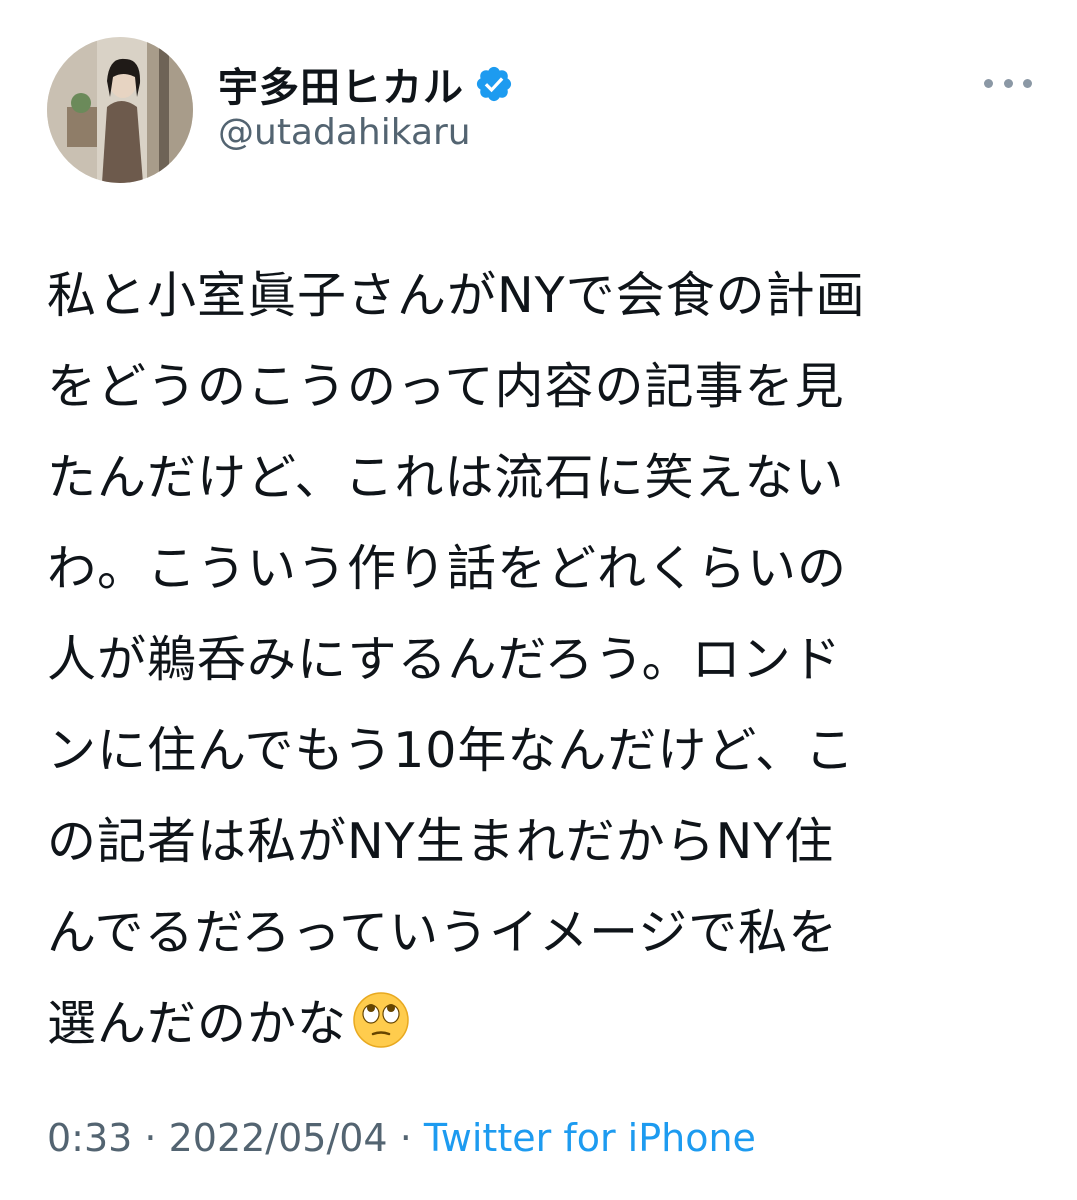  Describe the element at coordinates (447, 568) in the screenshot. I see `tweet-line: わ。こういう作り話をどれくらいの` at that location.